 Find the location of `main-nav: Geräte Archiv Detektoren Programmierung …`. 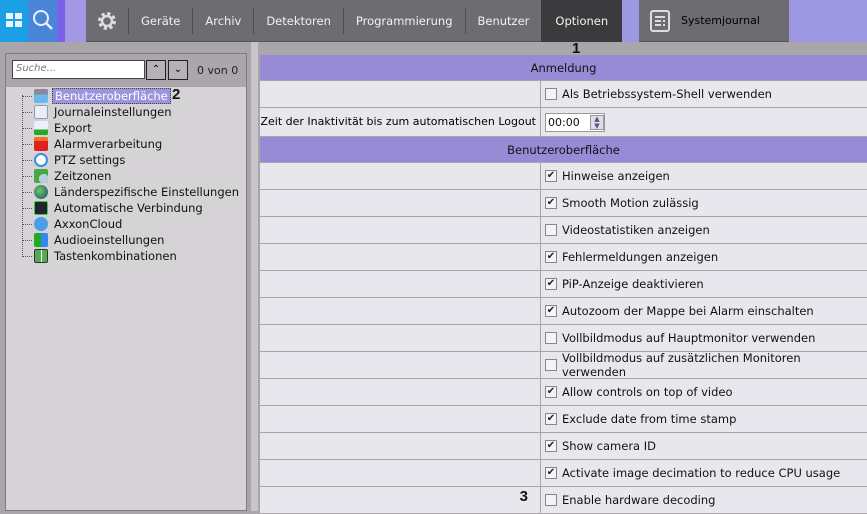

main-nav: Geräte Archiv Detektoren Programmierung … is located at coordinates (354, 21).